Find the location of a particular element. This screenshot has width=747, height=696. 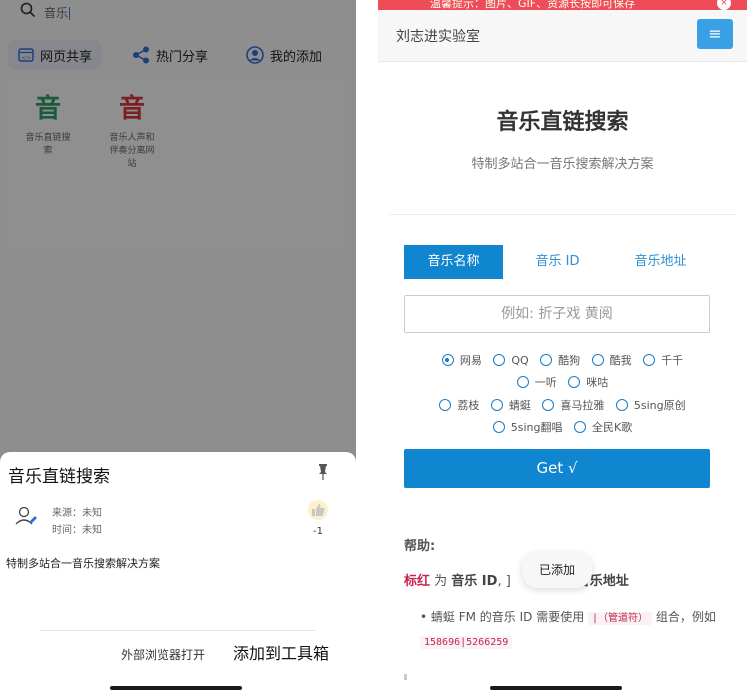

tab-music-url: 音乐地址 is located at coordinates (660, 262).